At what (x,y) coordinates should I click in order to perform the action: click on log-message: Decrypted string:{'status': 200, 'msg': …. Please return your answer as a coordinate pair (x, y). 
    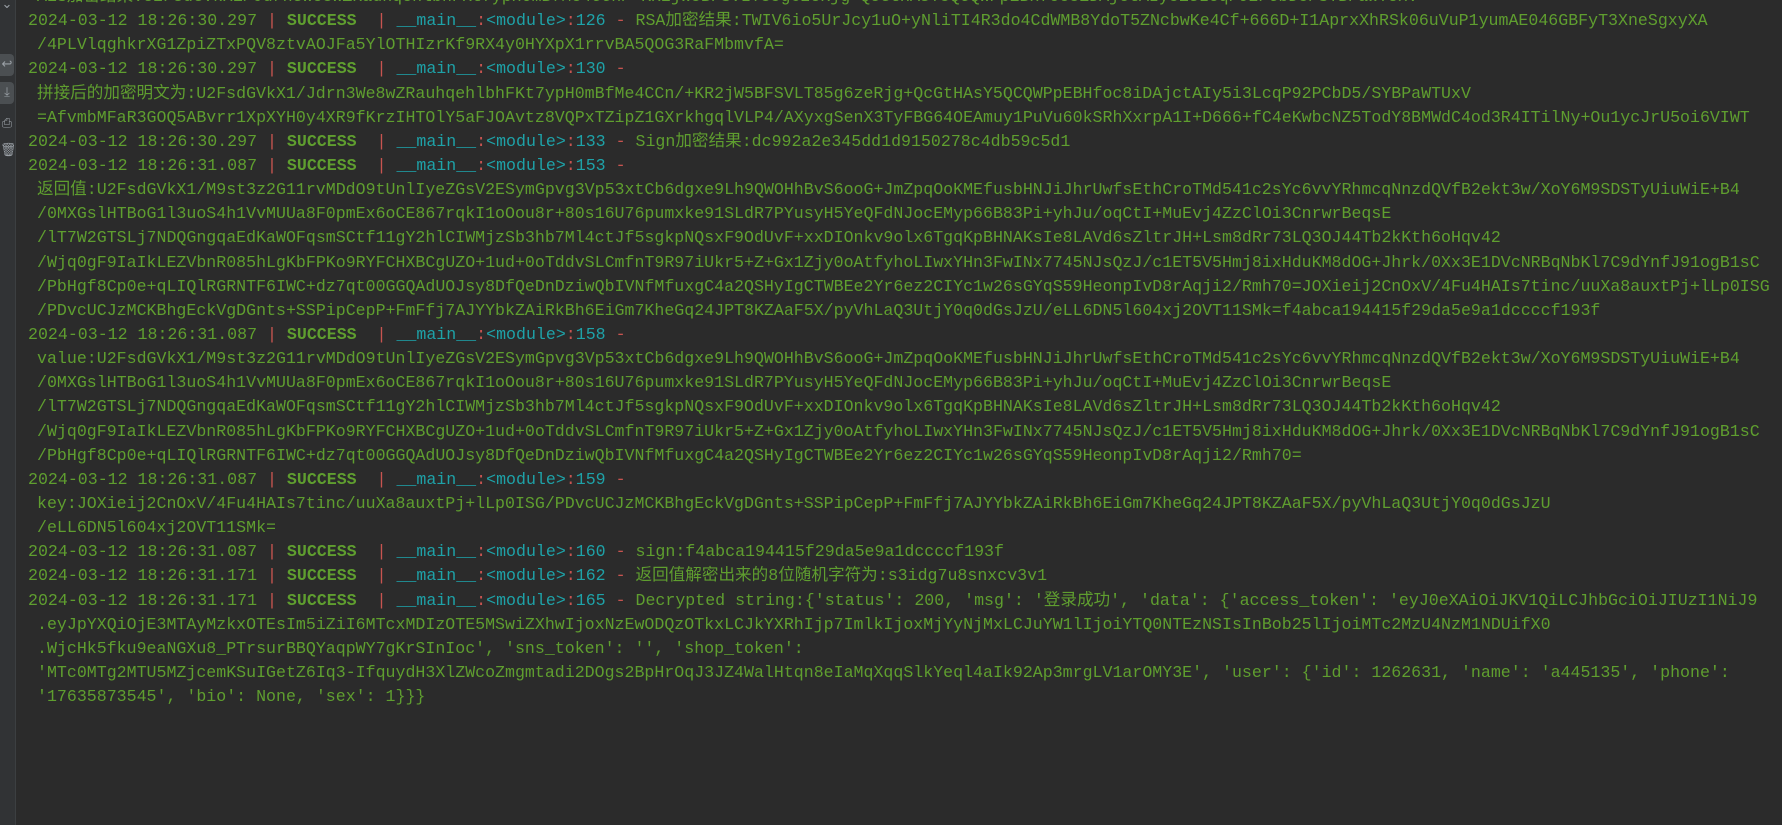
    Looking at the image, I should click on (1196, 600).